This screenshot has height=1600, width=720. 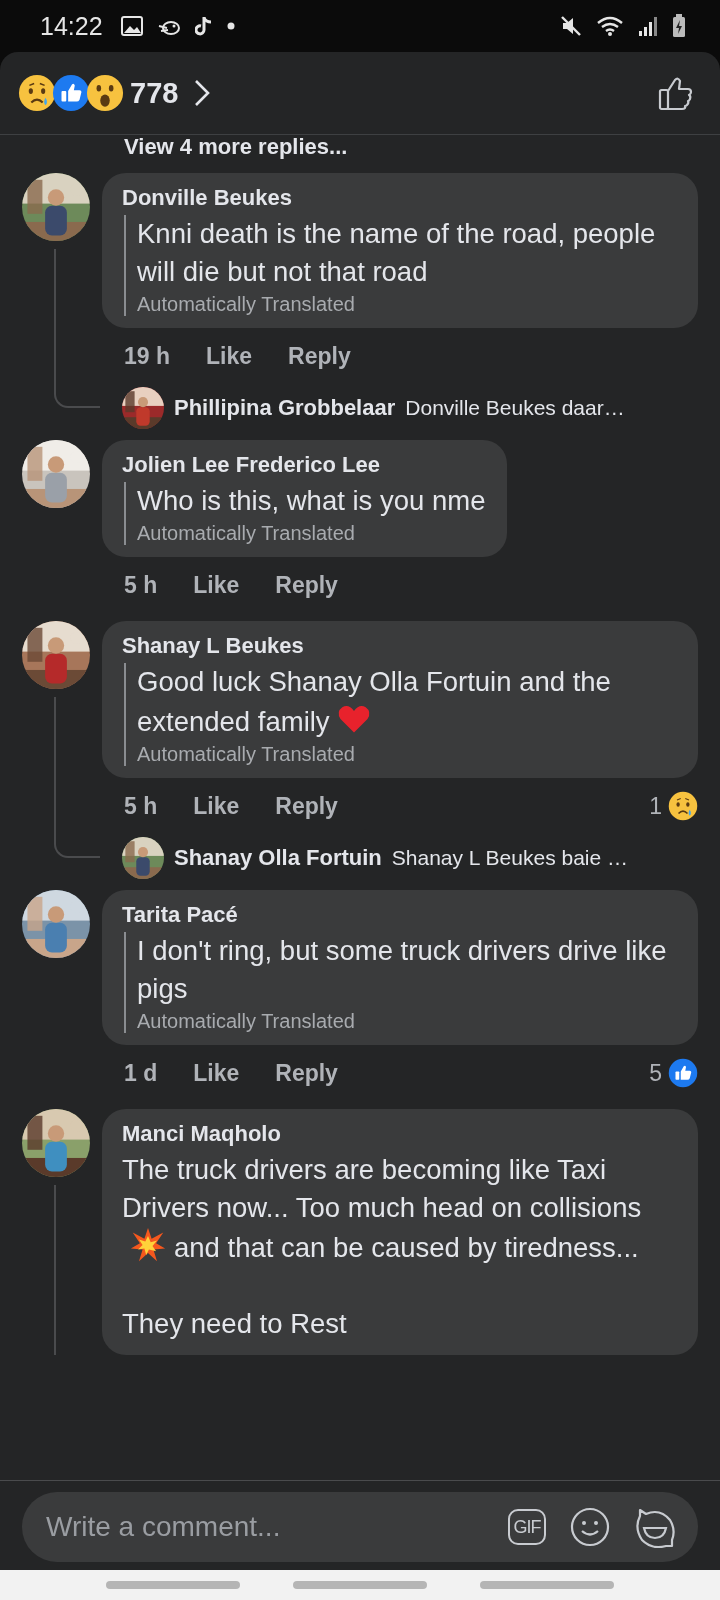 I want to click on reaction-count: 1, so click(x=655, y=806).